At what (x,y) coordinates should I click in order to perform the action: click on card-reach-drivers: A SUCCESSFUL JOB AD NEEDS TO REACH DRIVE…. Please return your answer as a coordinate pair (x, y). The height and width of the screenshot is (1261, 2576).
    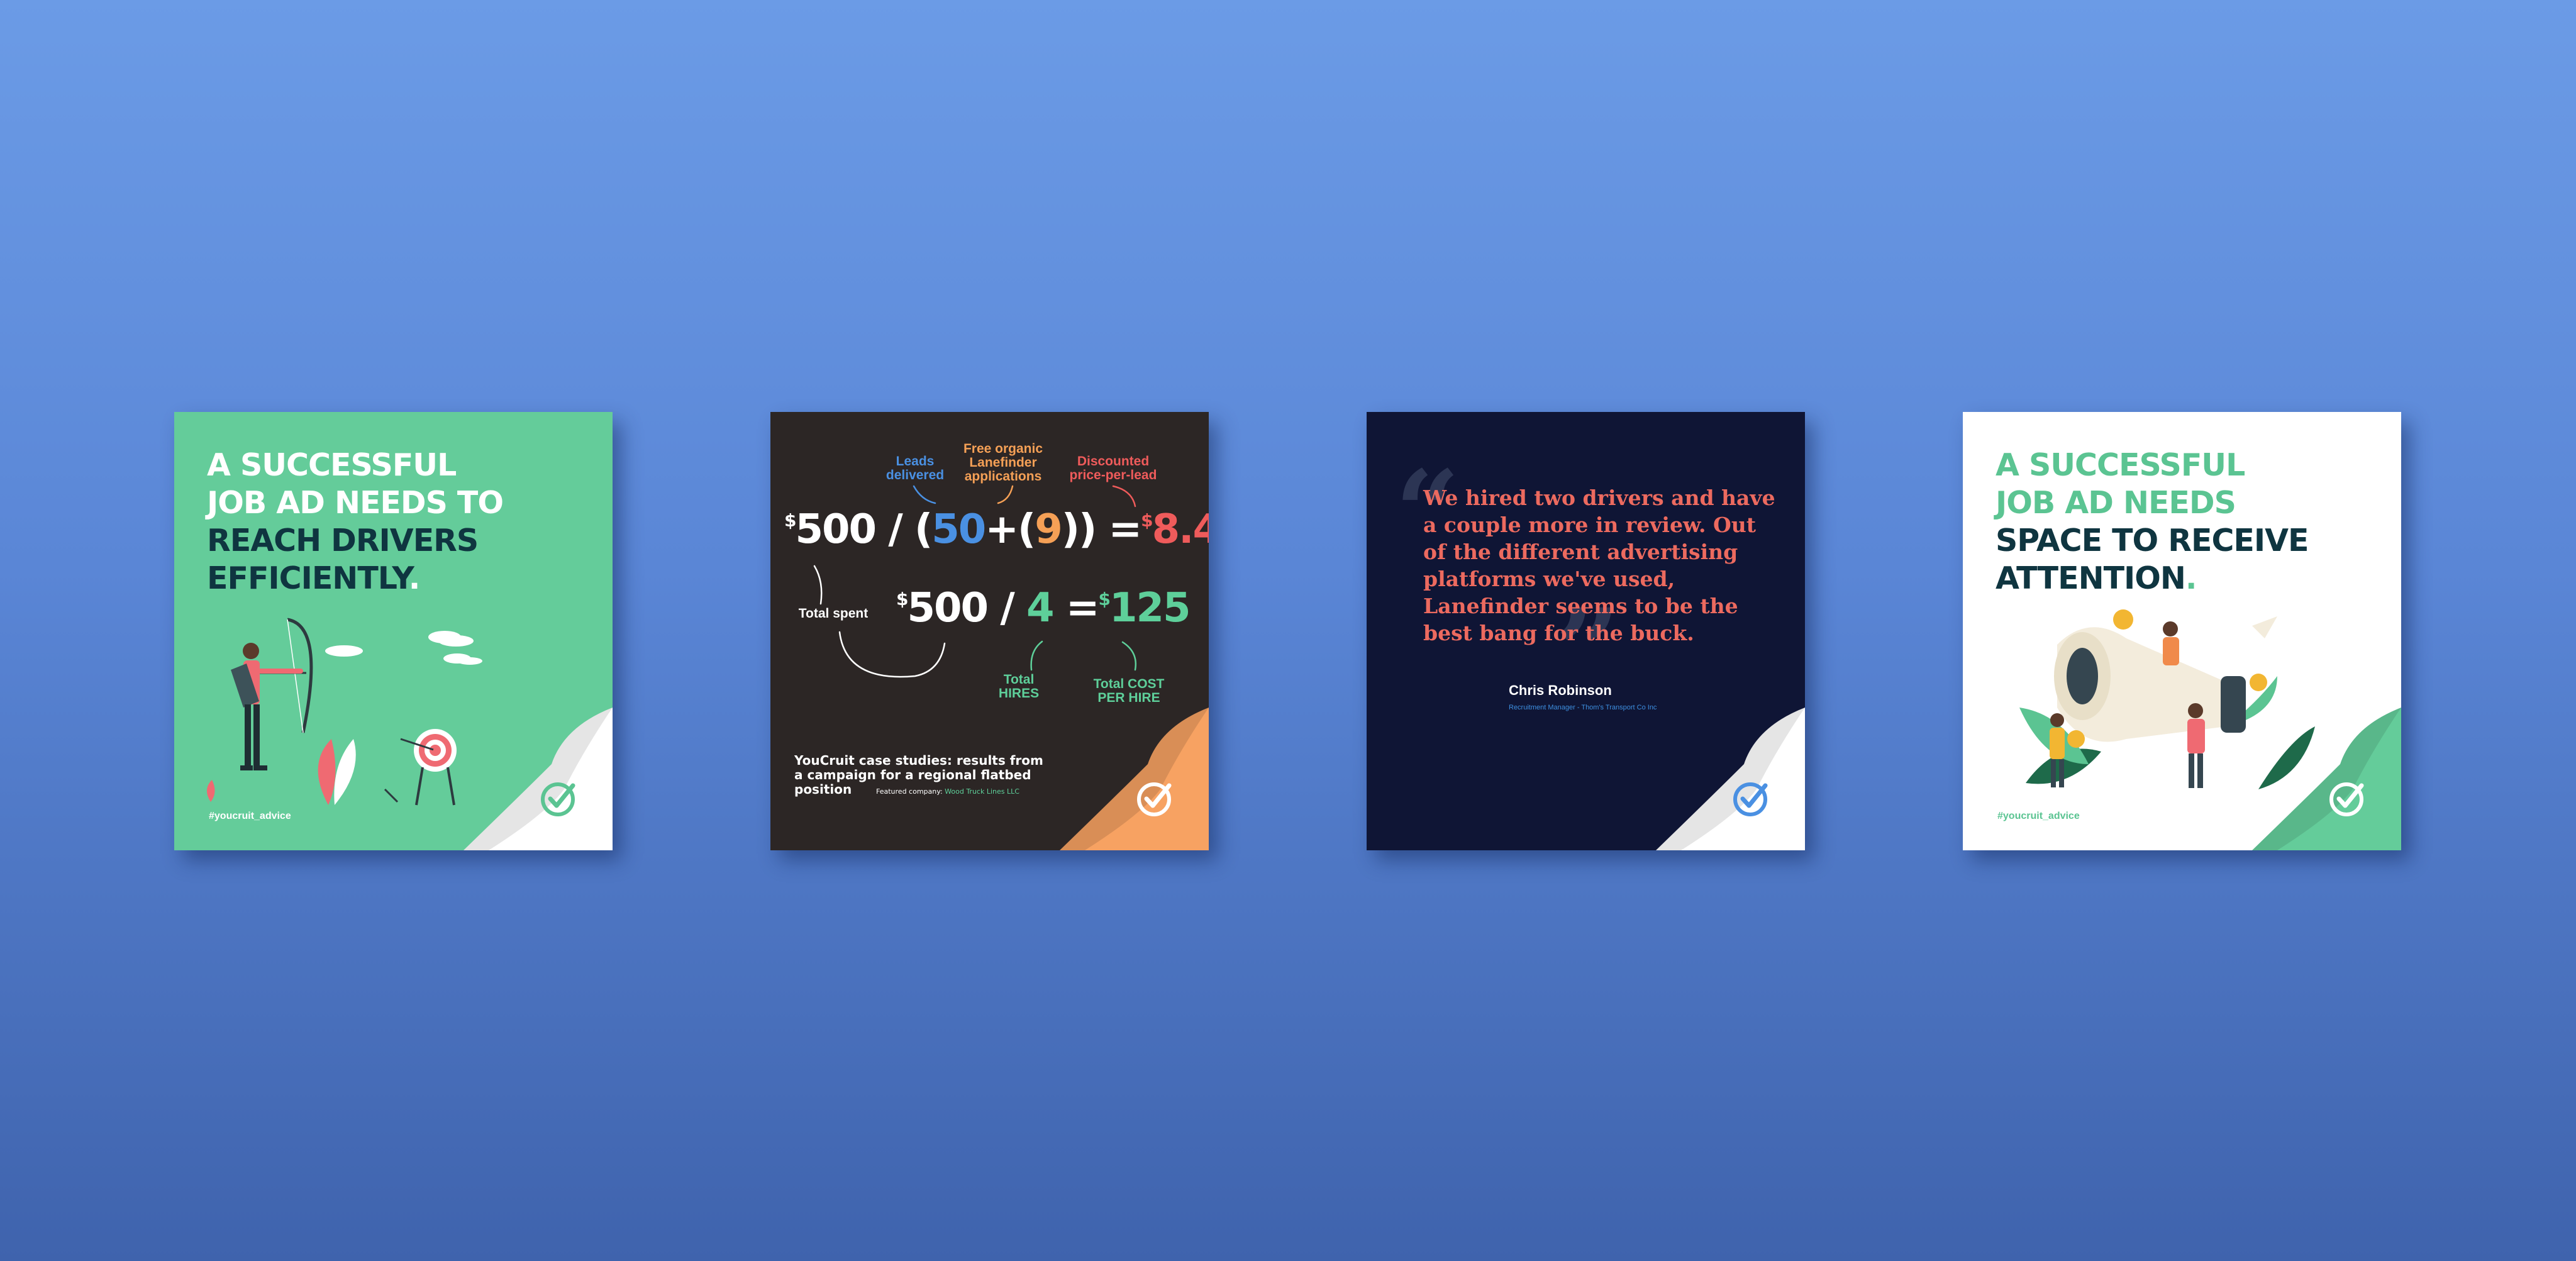
    Looking at the image, I should click on (393, 631).